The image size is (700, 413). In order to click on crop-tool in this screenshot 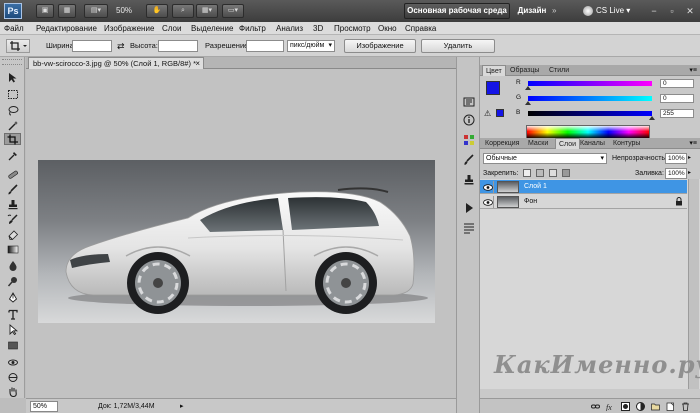, I will do `click(12, 139)`.